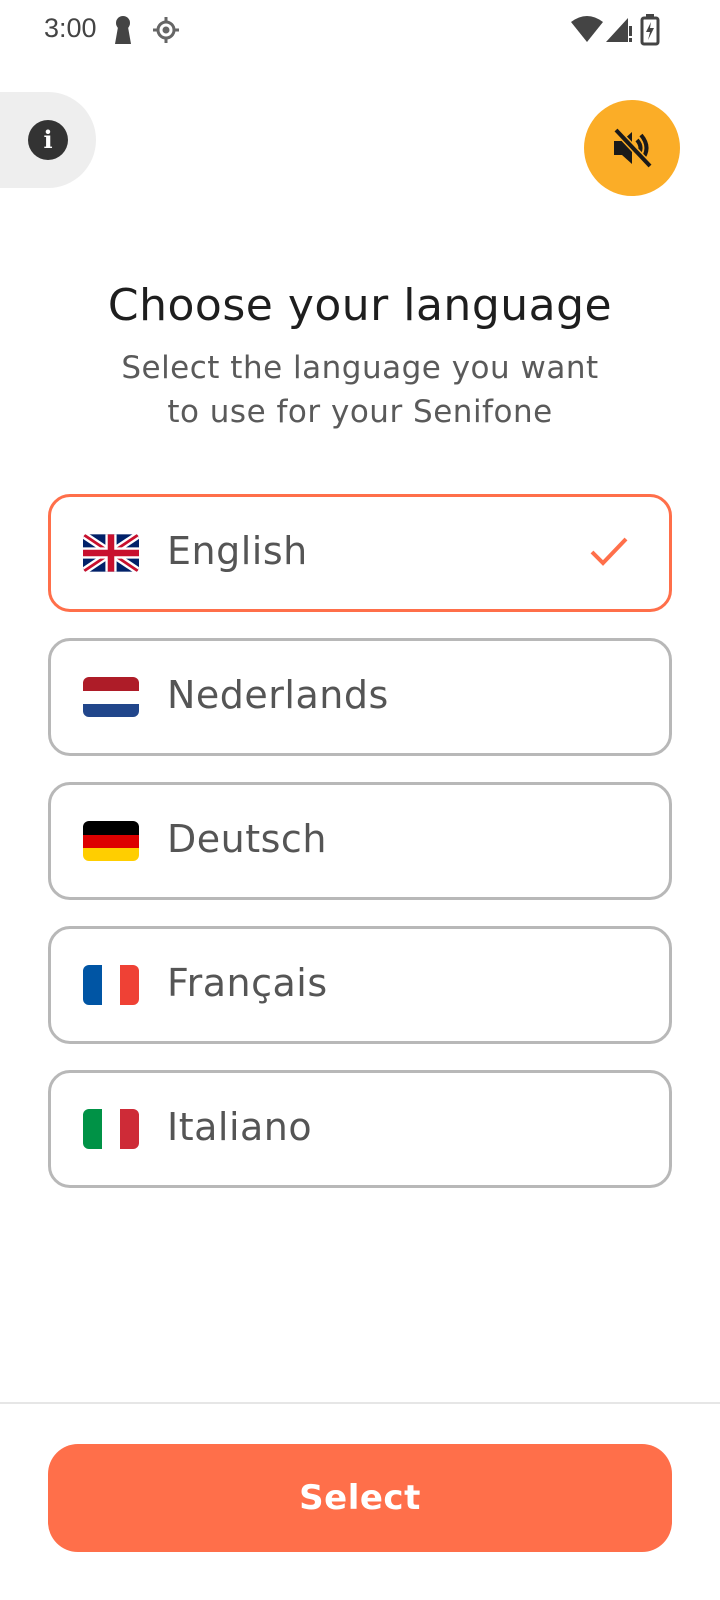 The height and width of the screenshot is (1600, 720). I want to click on footer-divider, so click(360, 1403).